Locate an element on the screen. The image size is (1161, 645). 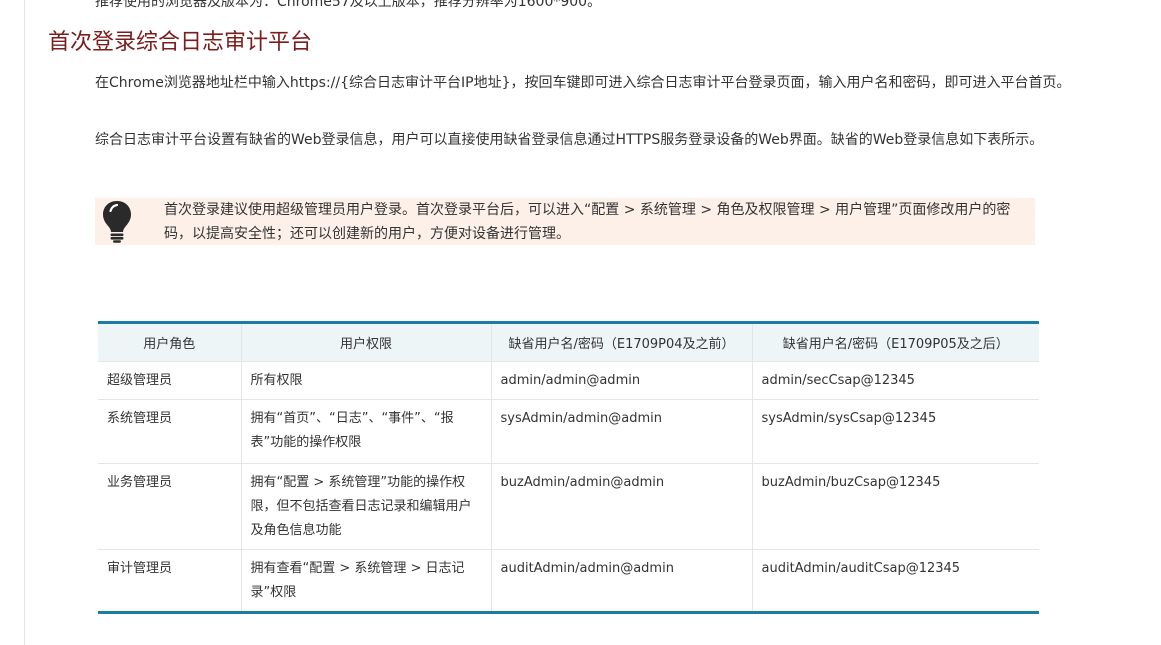
cell-credentials-old: sysAdmin/admin@admin is located at coordinates (622, 431).